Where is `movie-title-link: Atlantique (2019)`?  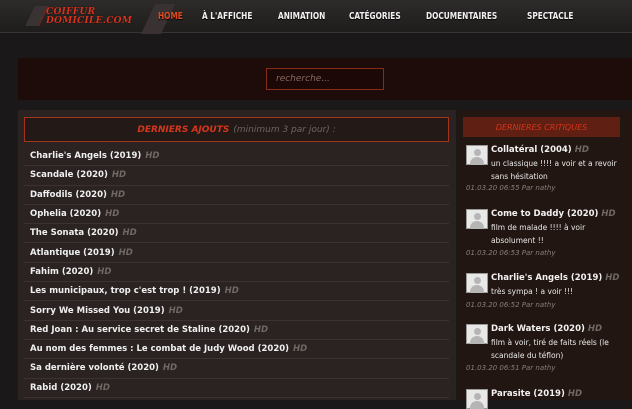 movie-title-link: Atlantique (2019) is located at coordinates (72, 253).